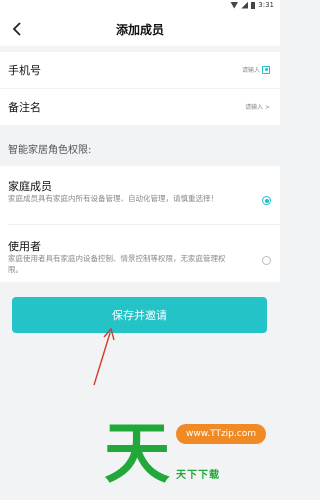  Describe the element at coordinates (140, 6) in the screenshot. I see `status-bar: 3:31` at that location.